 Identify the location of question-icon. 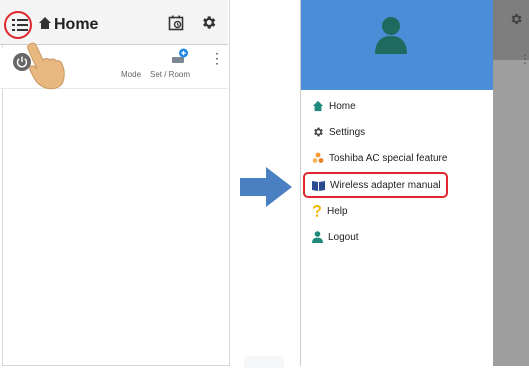
(317, 211).